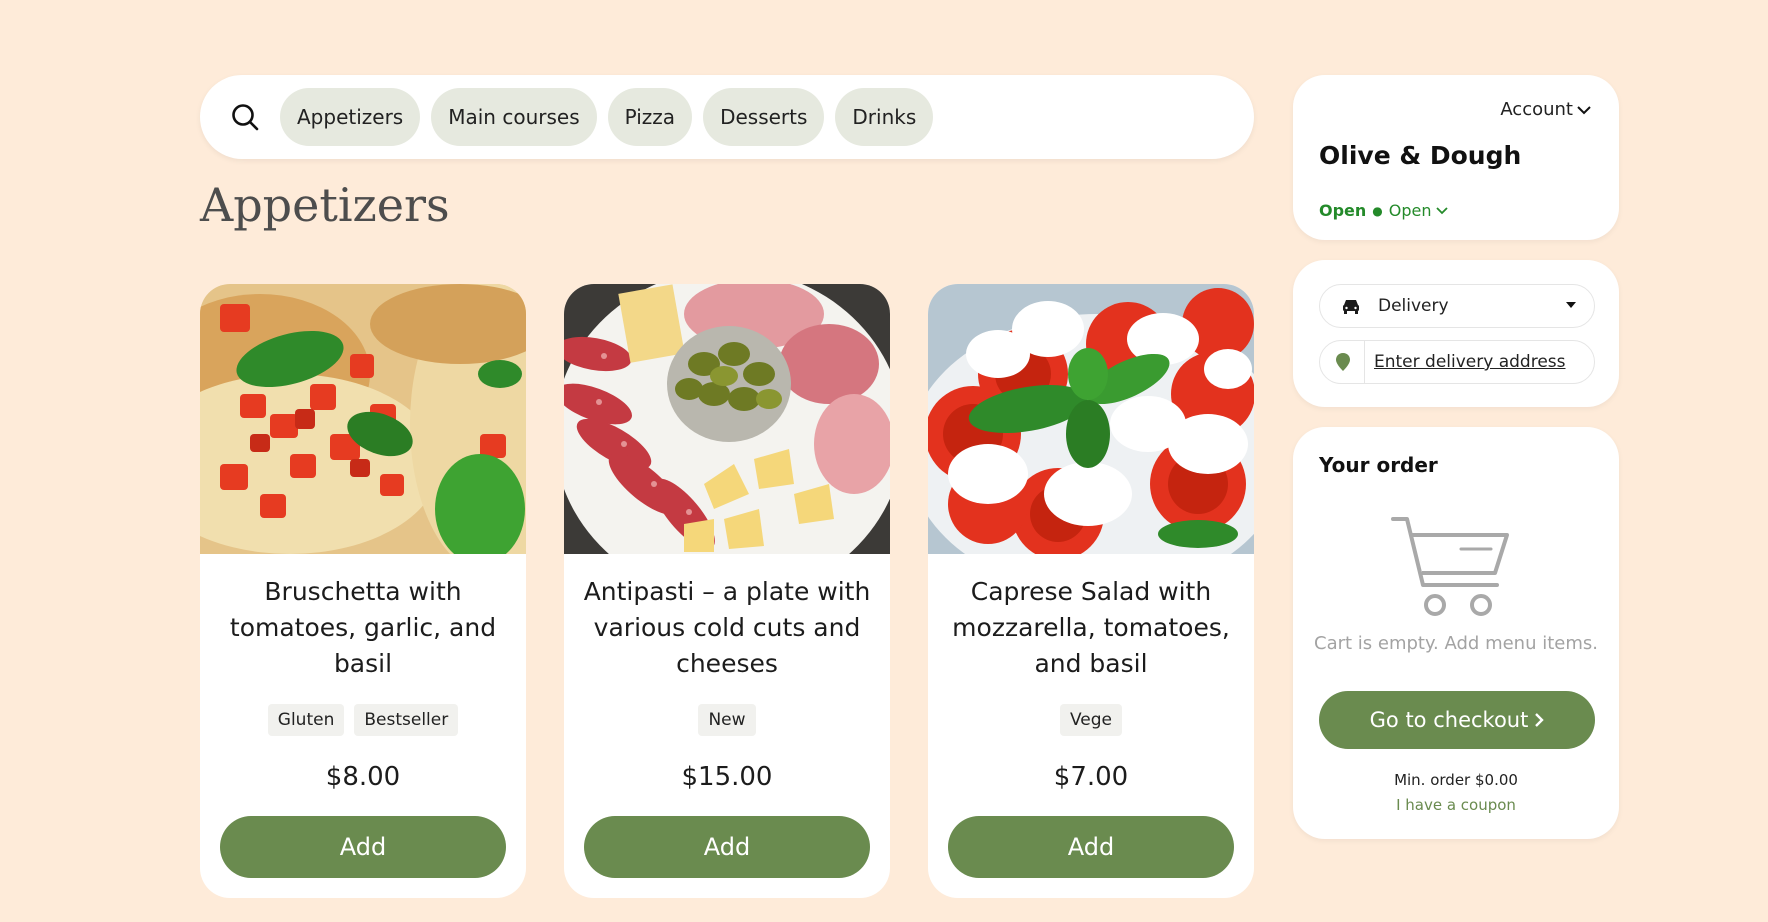 This screenshot has width=1768, height=922. I want to click on tag-list: Vege, so click(1091, 720).